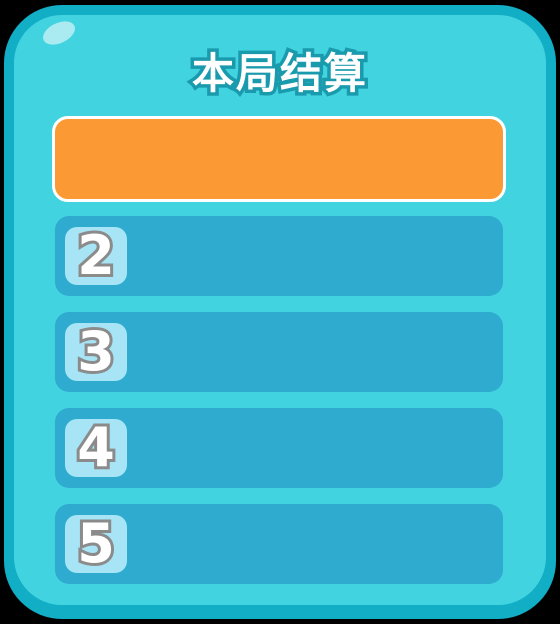 The height and width of the screenshot is (624, 560). I want to click on result-row-4: 4, so click(279, 448).